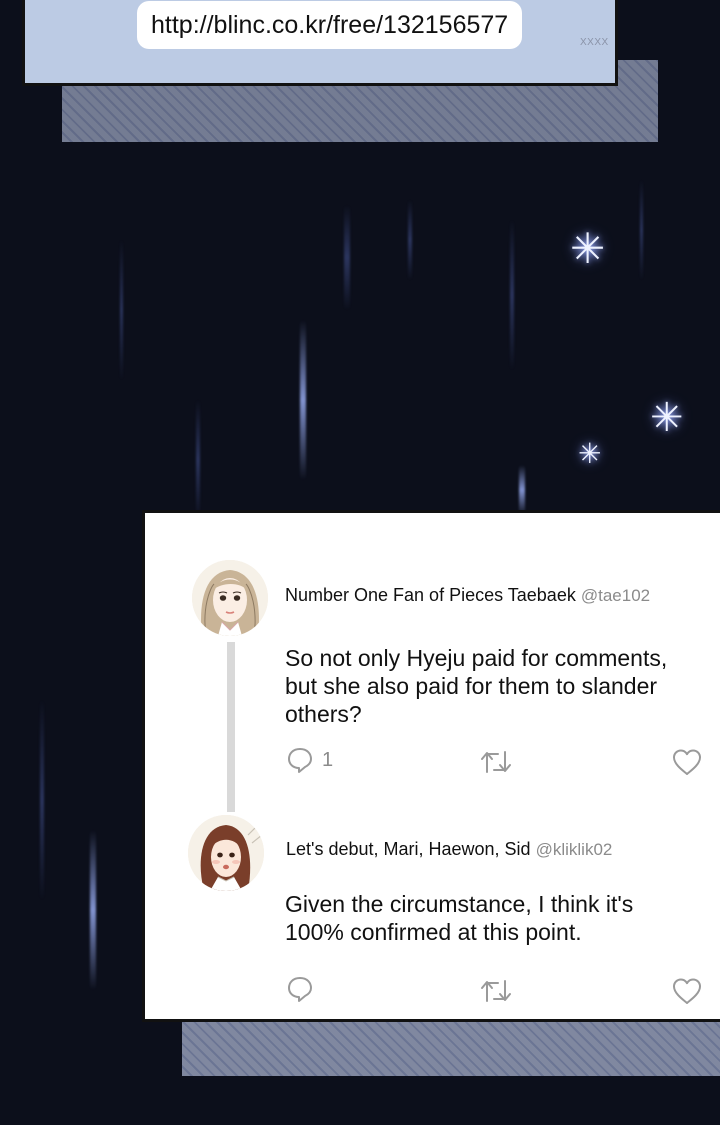  What do you see at coordinates (231, 727) in the screenshot?
I see `thread-connector-line` at bounding box center [231, 727].